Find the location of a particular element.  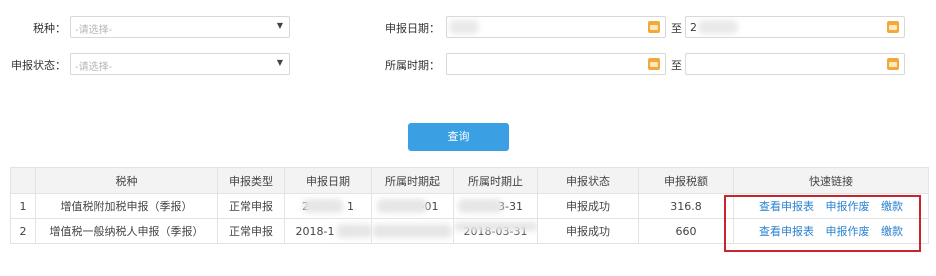

period-end-input is located at coordinates (795, 64).